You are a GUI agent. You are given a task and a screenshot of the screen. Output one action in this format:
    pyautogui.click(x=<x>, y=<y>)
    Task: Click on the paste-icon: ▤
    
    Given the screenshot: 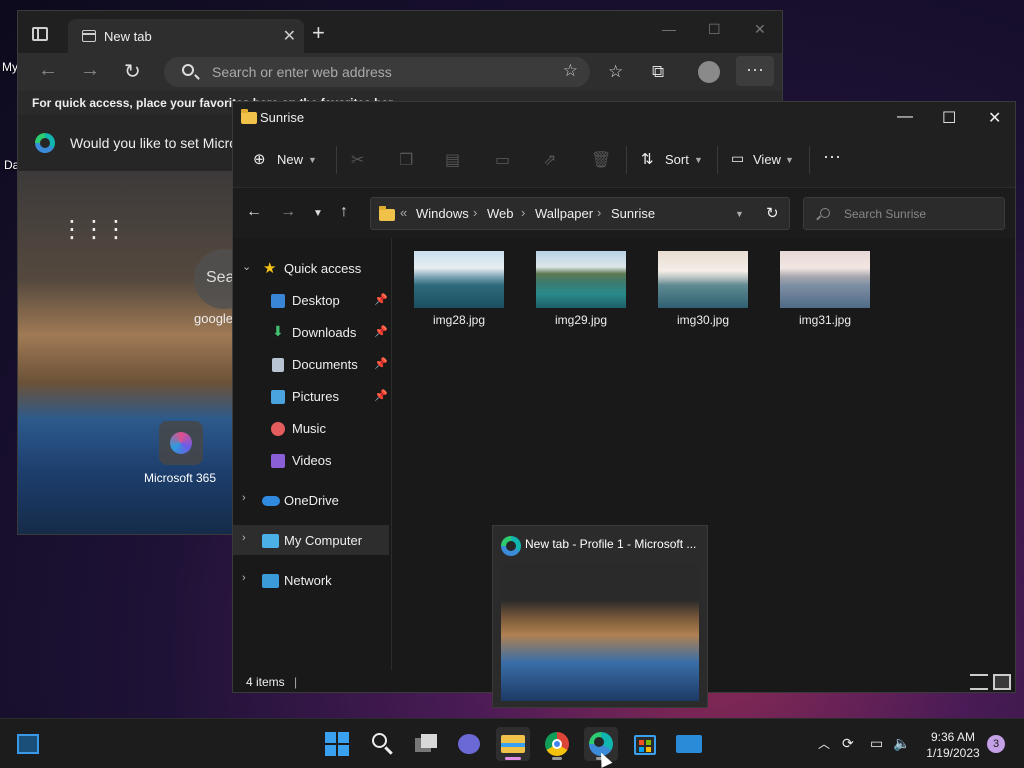 What is the action you would take?
    pyautogui.click(x=452, y=160)
    